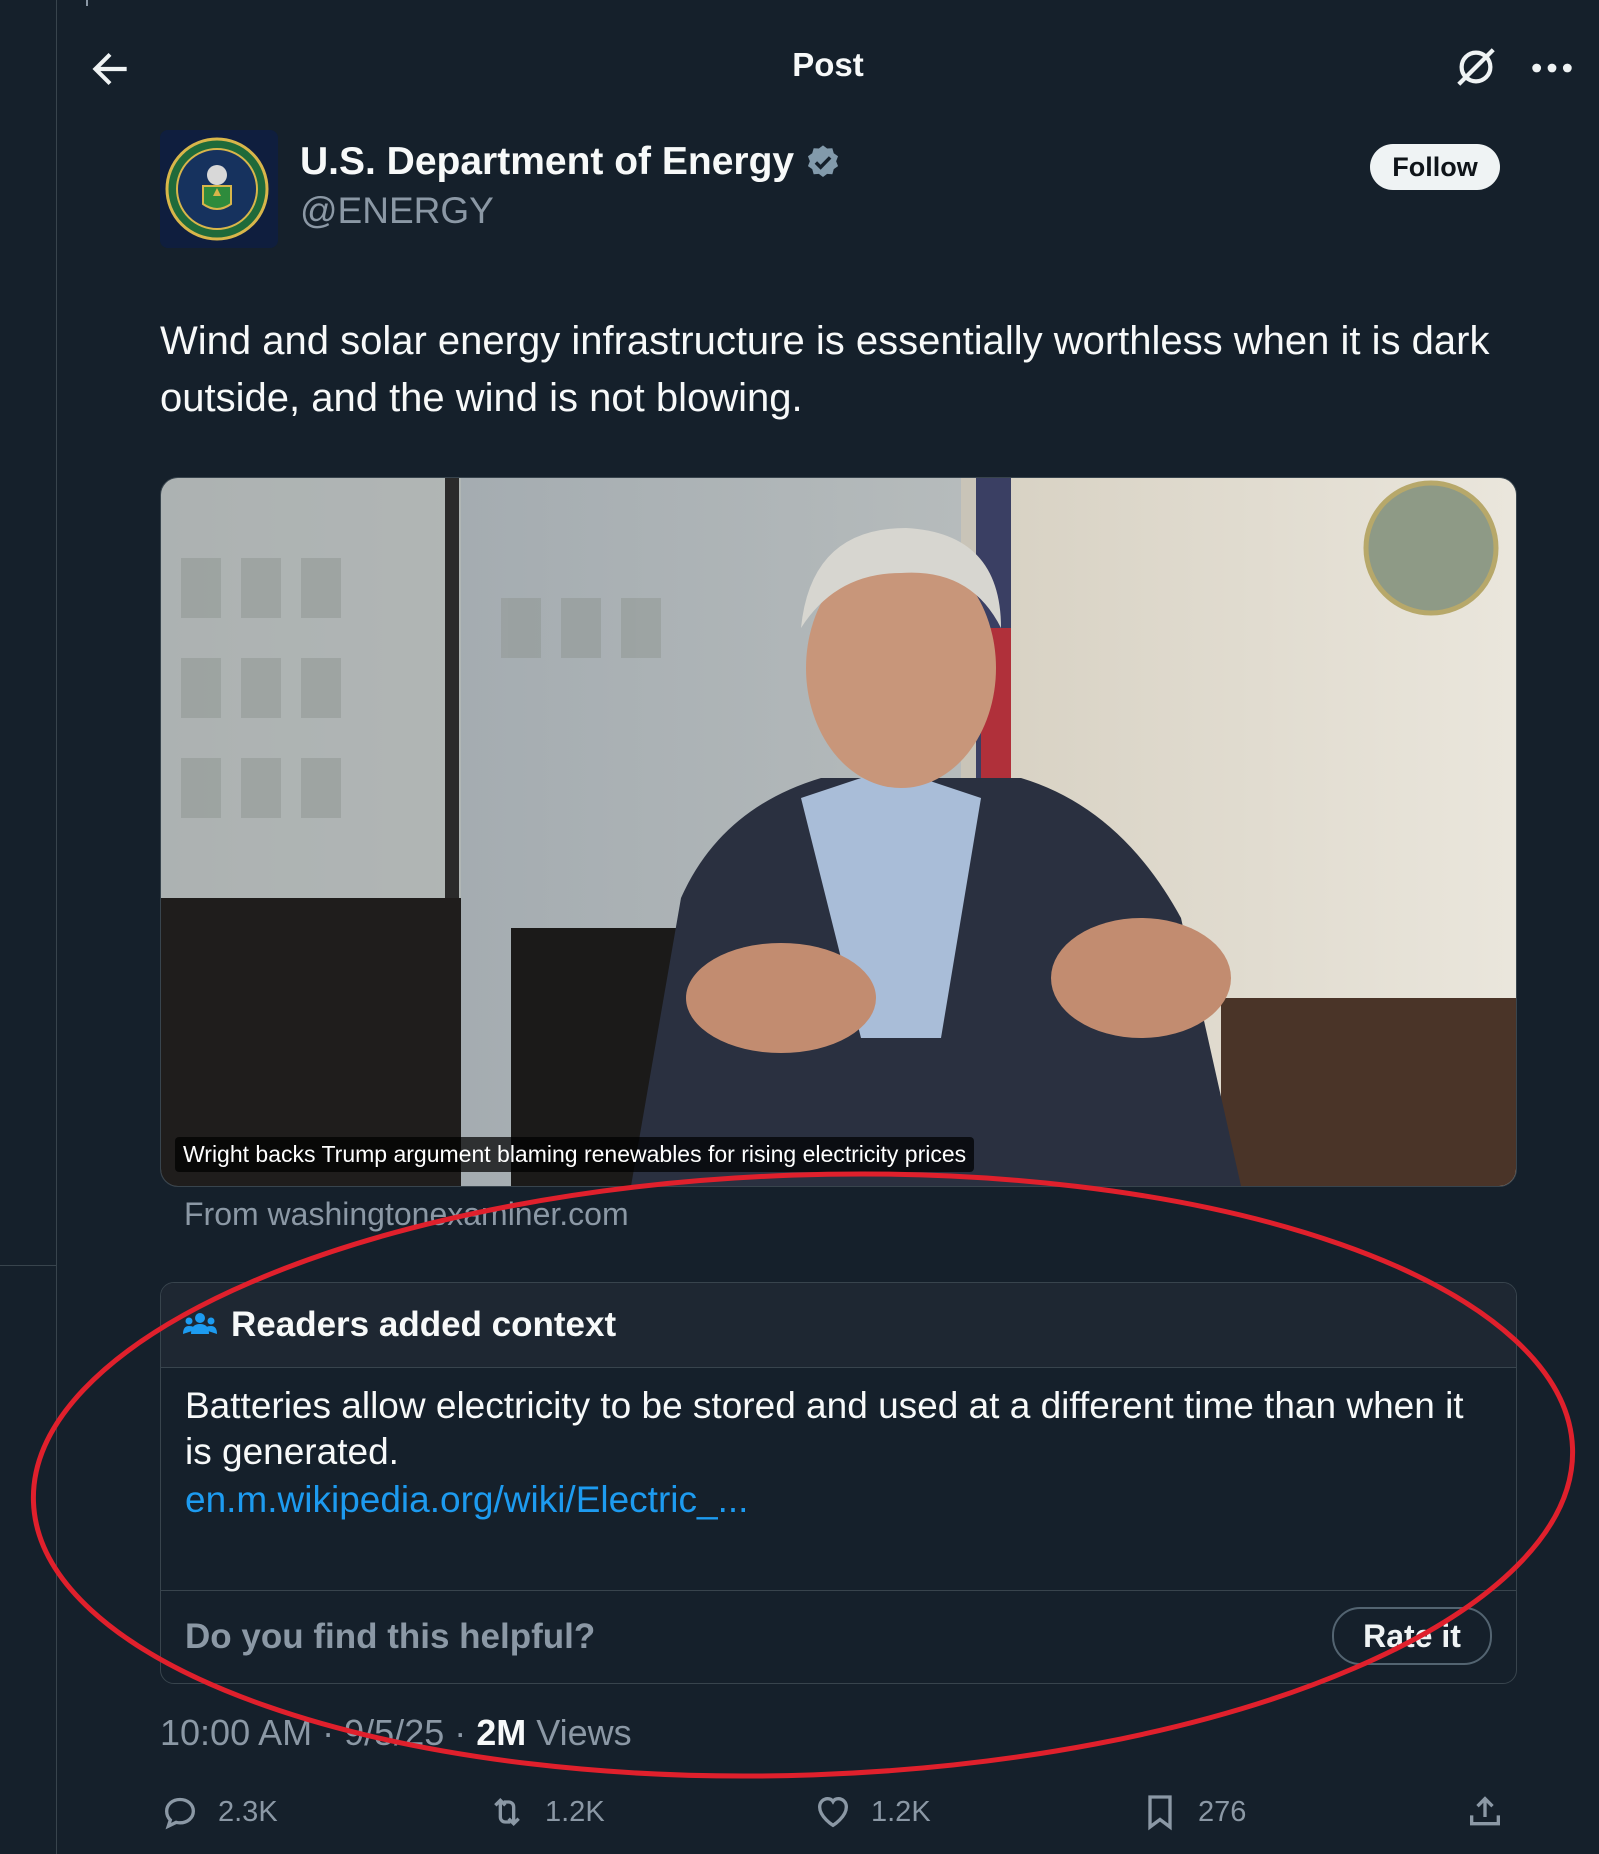 Image resolution: width=1599 pixels, height=1854 pixels. I want to click on post-date: 9/5/25, so click(394, 1732).